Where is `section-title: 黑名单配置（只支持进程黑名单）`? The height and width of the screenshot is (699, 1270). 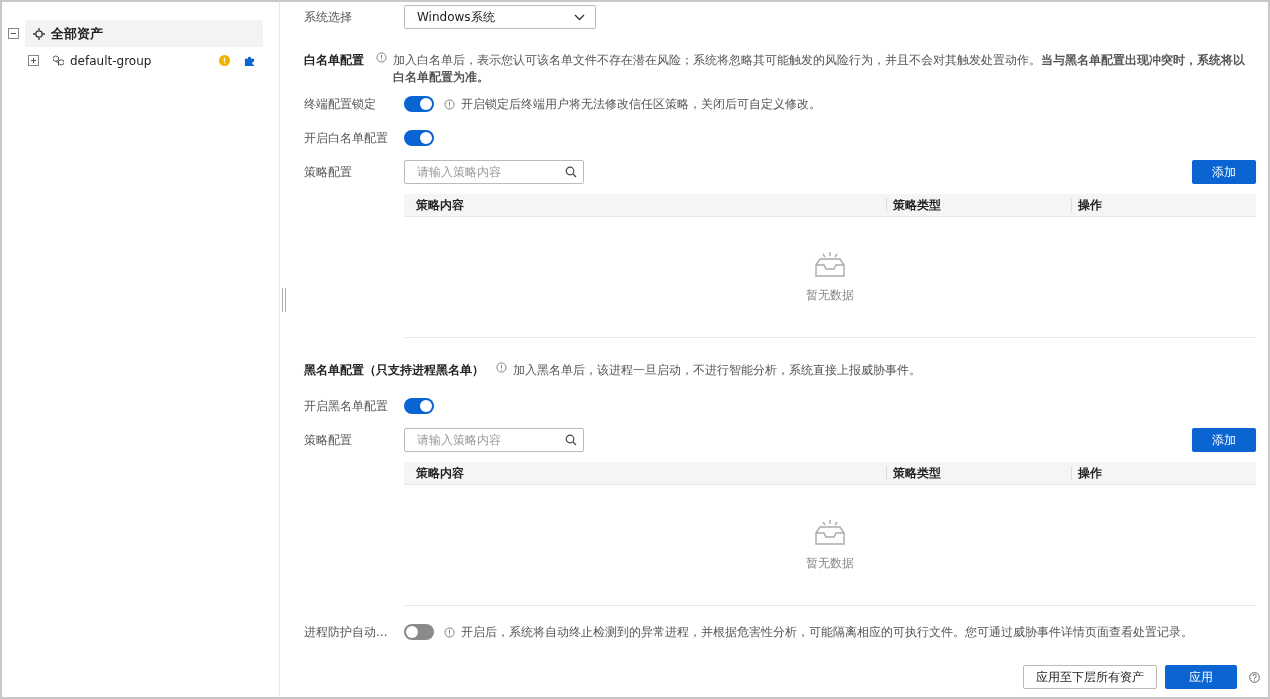 section-title: 黑名单配置（只支持进程黑名单） is located at coordinates (394, 370).